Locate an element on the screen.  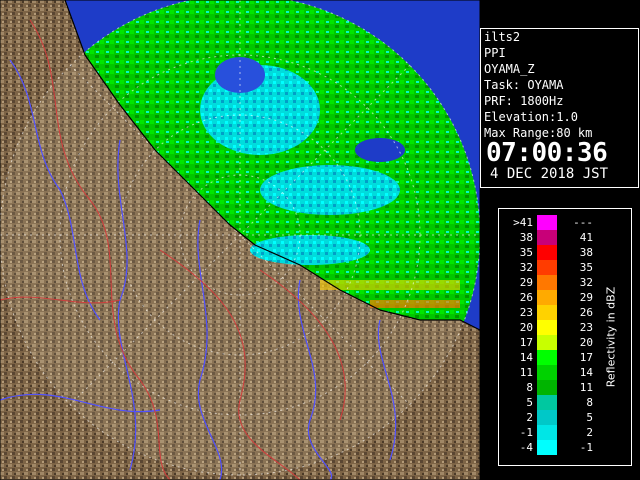
legend-upper-bound: 32 is located at coordinates (586, 282).